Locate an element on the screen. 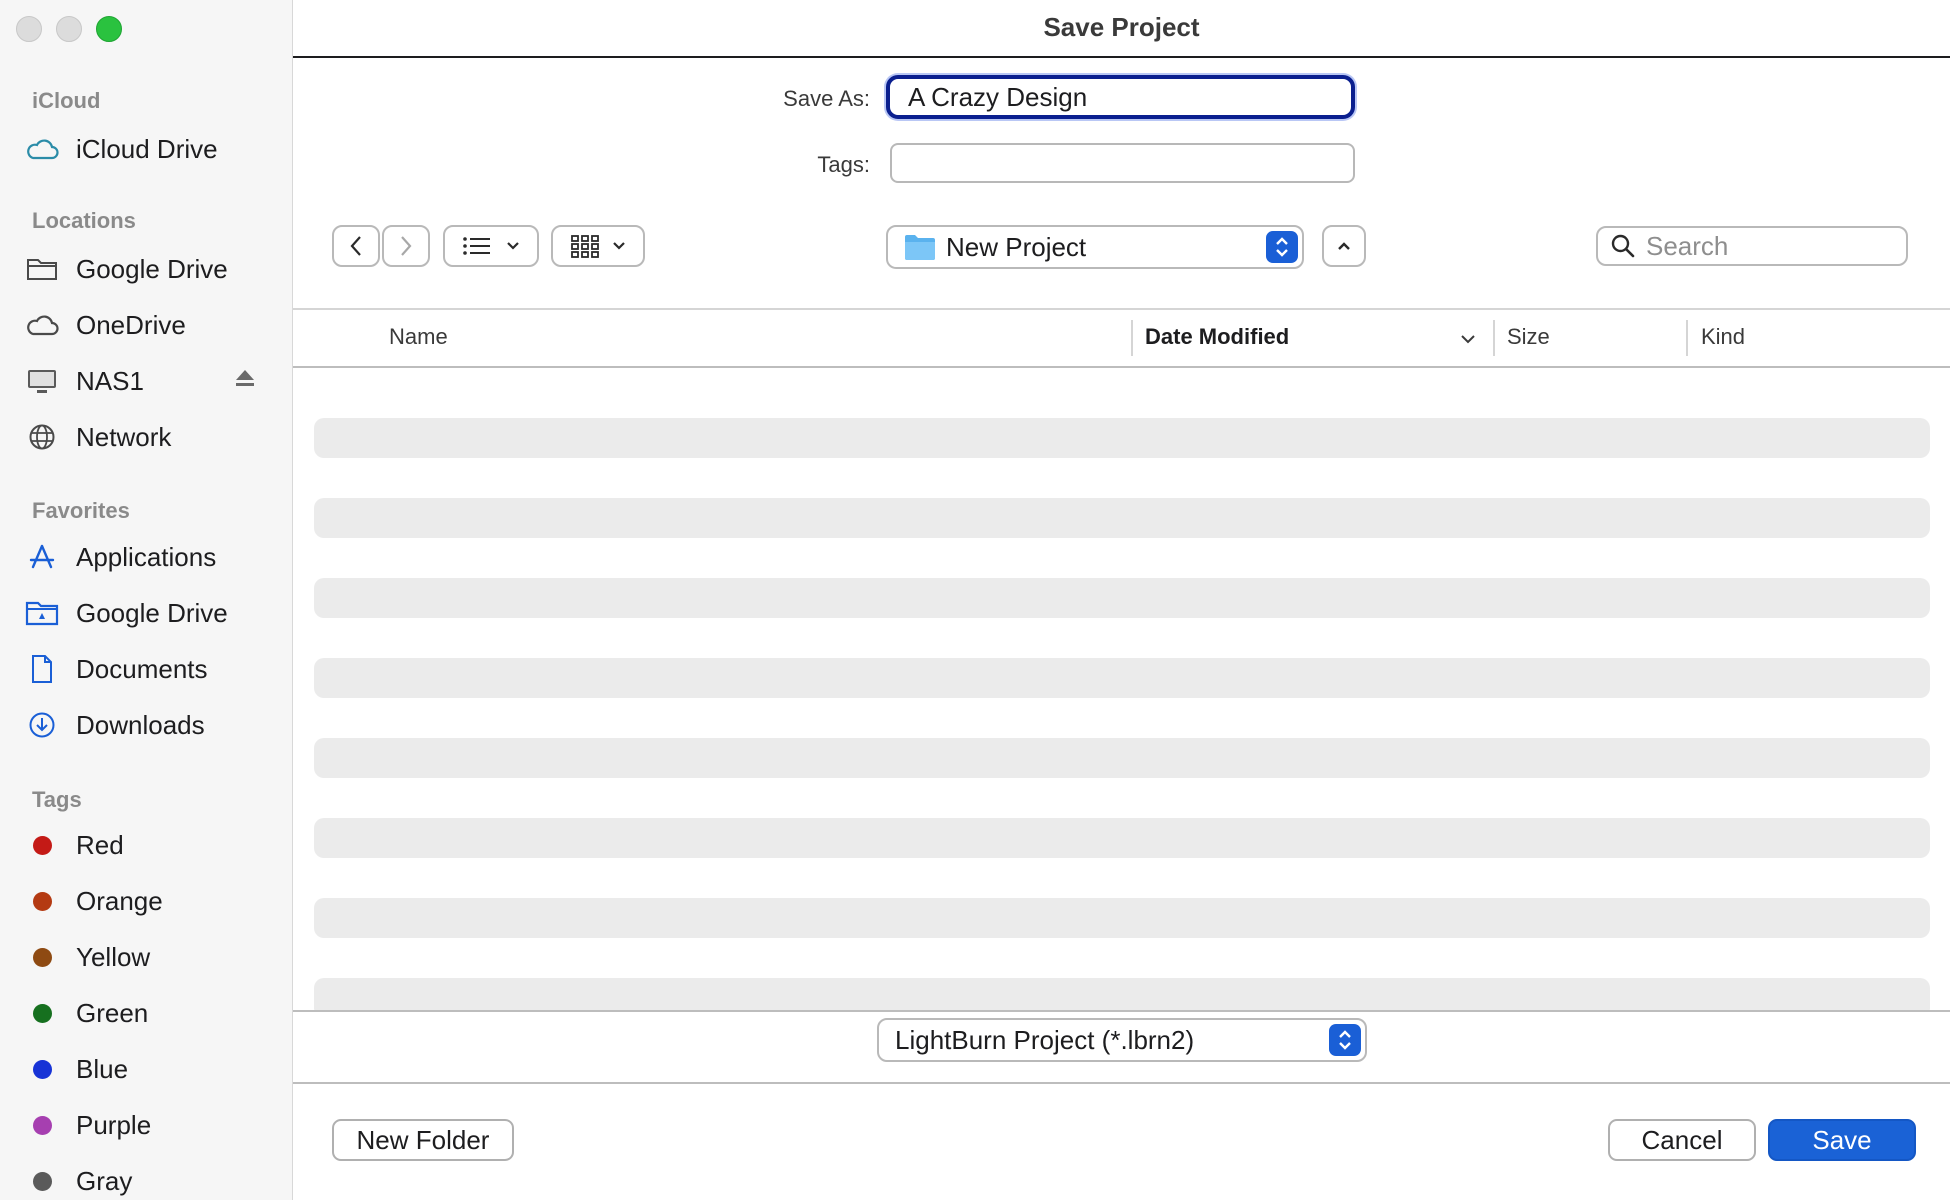 Image resolution: width=1950 pixels, height=1200 pixels. close-window-button is located at coordinates (29, 29).